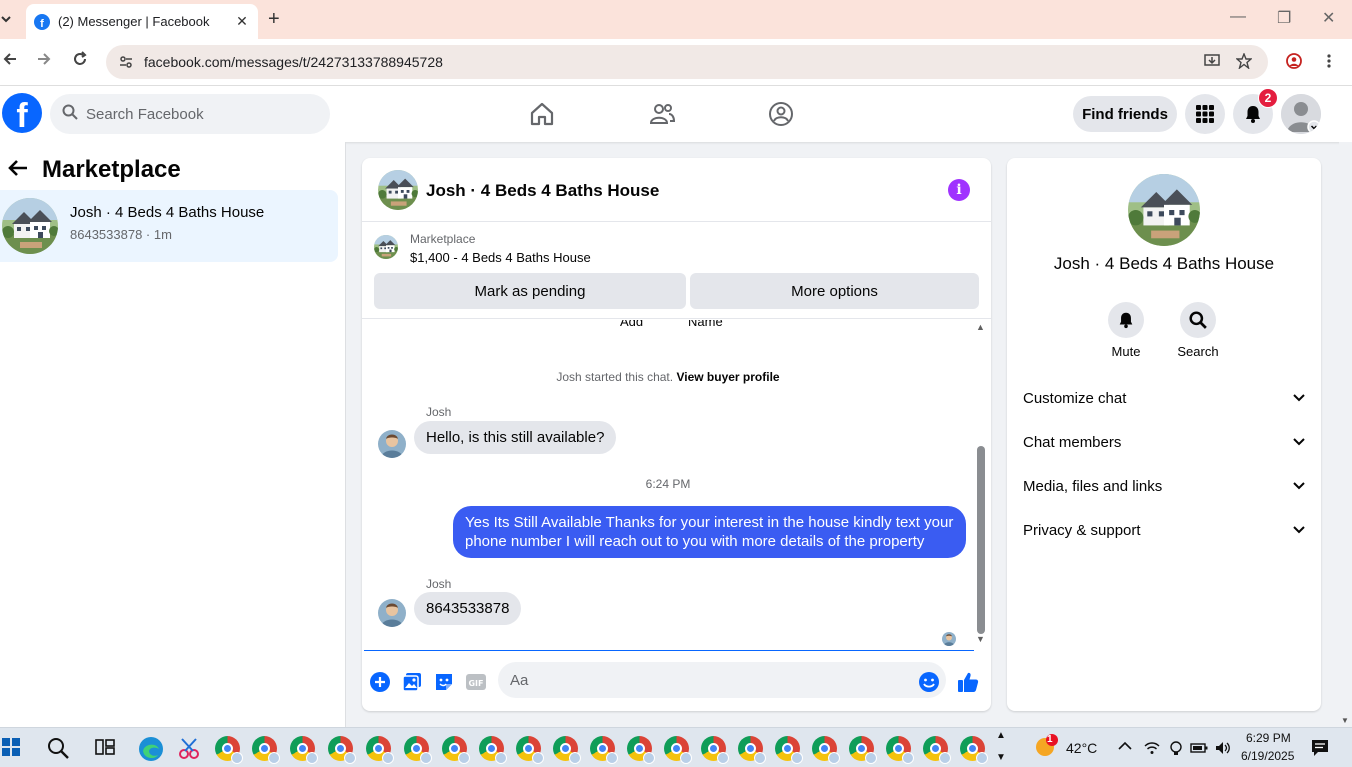 Image resolution: width=1352 pixels, height=767 pixels. What do you see at coordinates (1125, 746) in the screenshot?
I see `system-tray-chevron-icon` at bounding box center [1125, 746].